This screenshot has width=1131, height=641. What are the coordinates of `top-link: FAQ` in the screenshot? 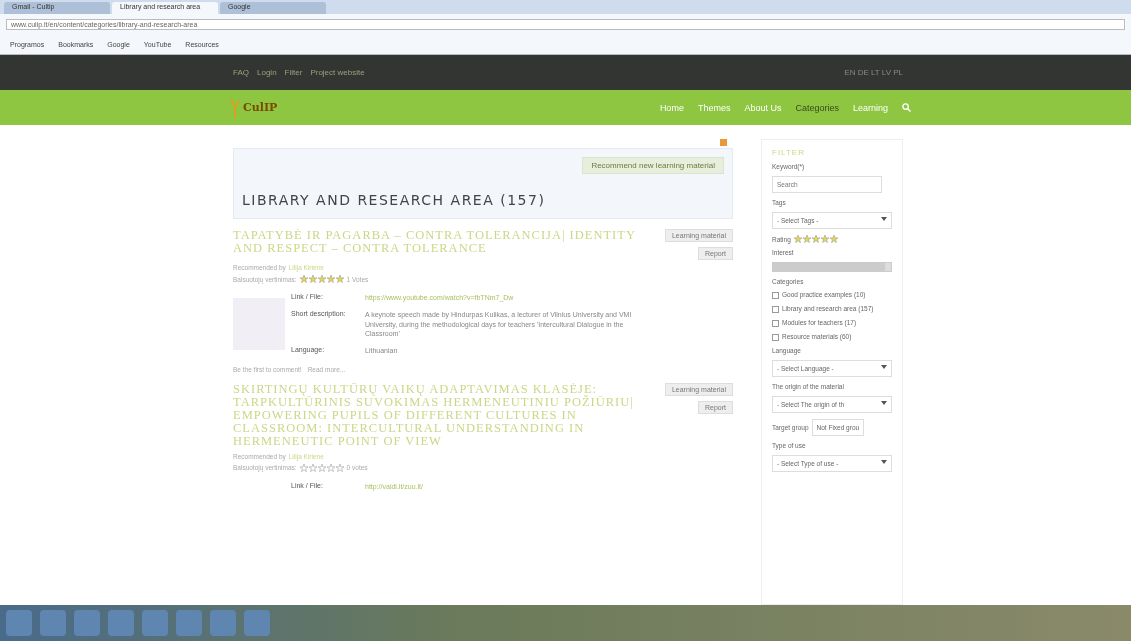 It's located at (241, 72).